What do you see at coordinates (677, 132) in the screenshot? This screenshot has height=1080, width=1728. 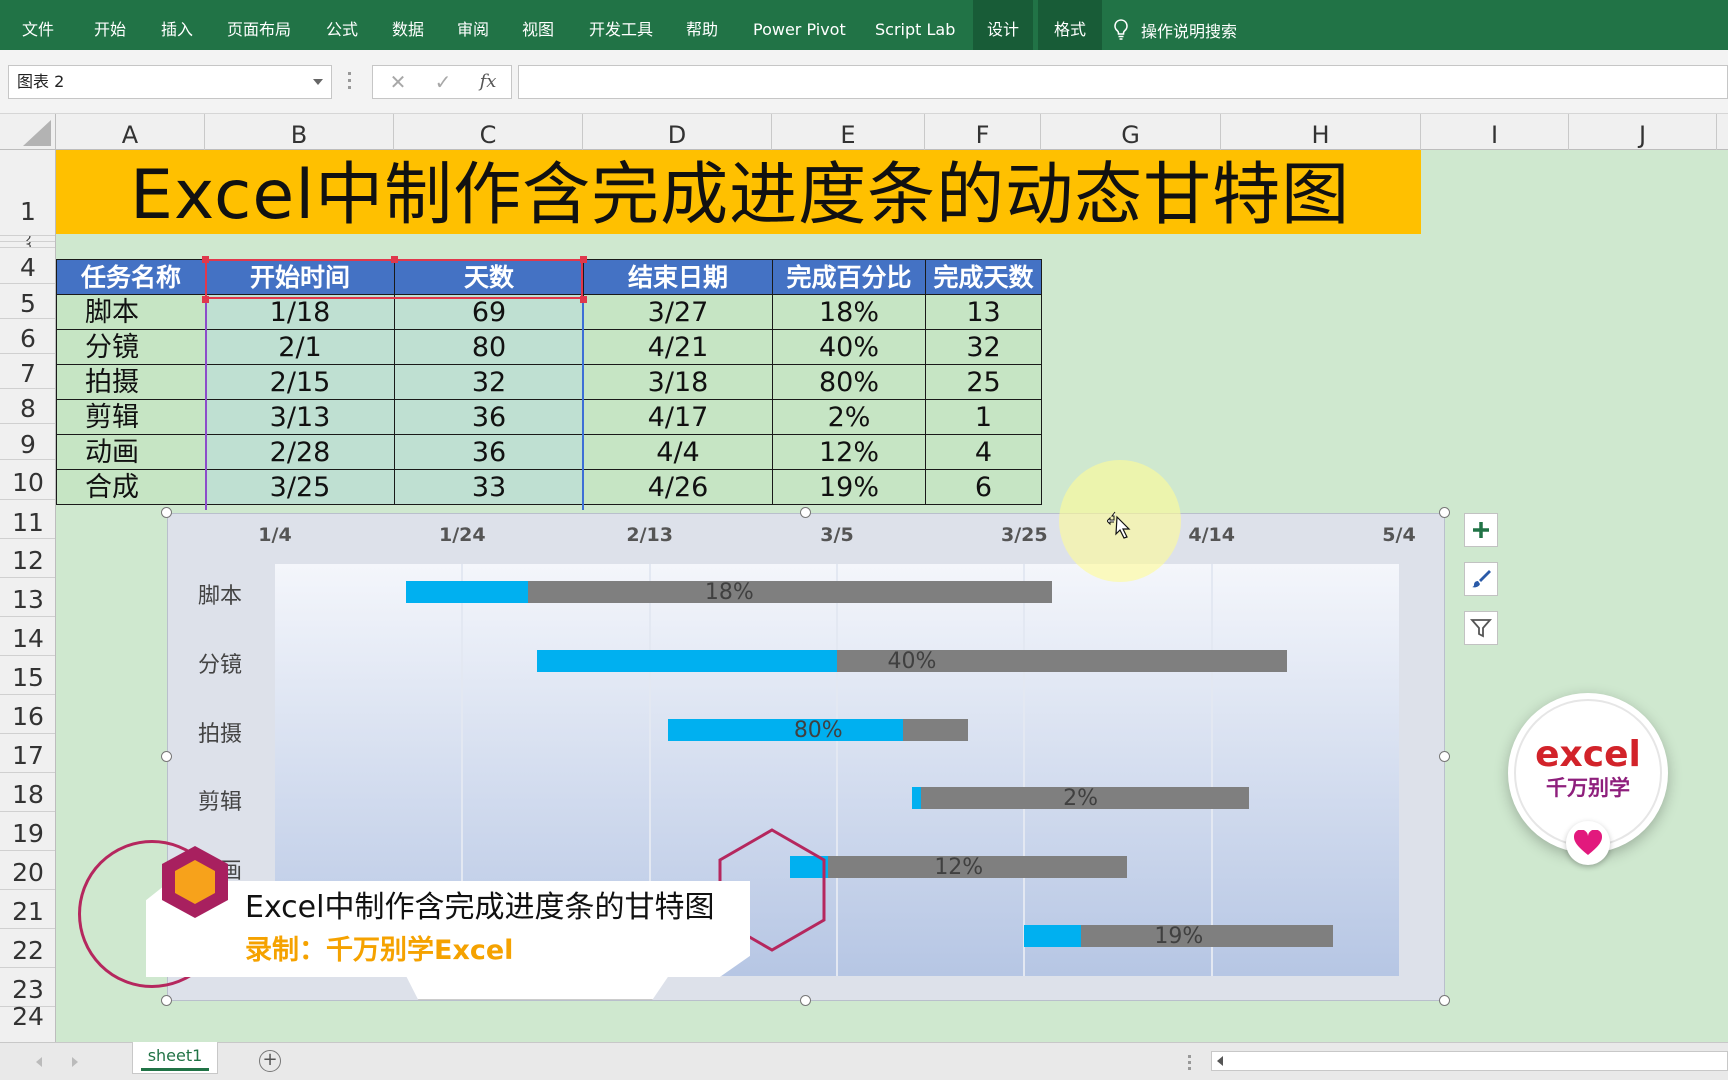 I see `column-header-d: D` at bounding box center [677, 132].